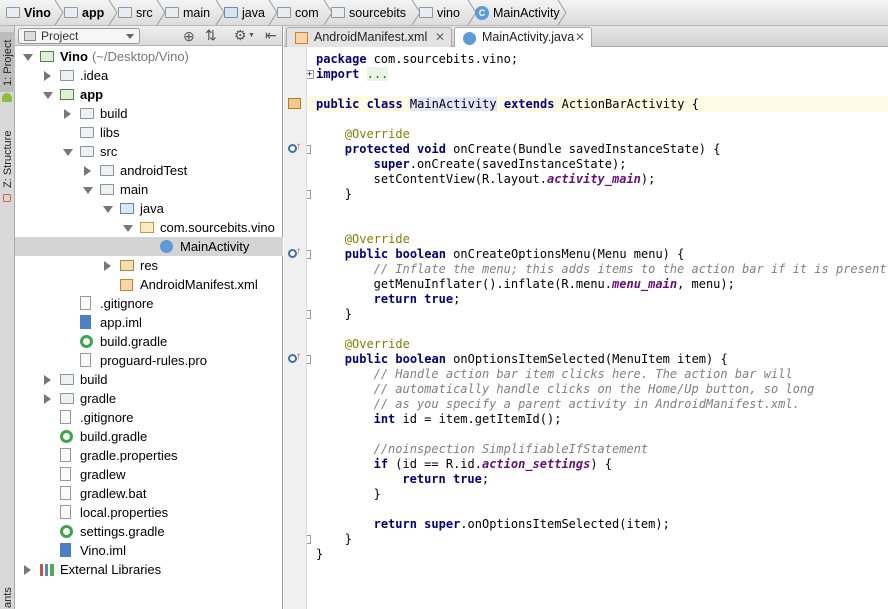  Describe the element at coordinates (271, 35) in the screenshot. I see `hide-panel-icon: ⇤` at that location.